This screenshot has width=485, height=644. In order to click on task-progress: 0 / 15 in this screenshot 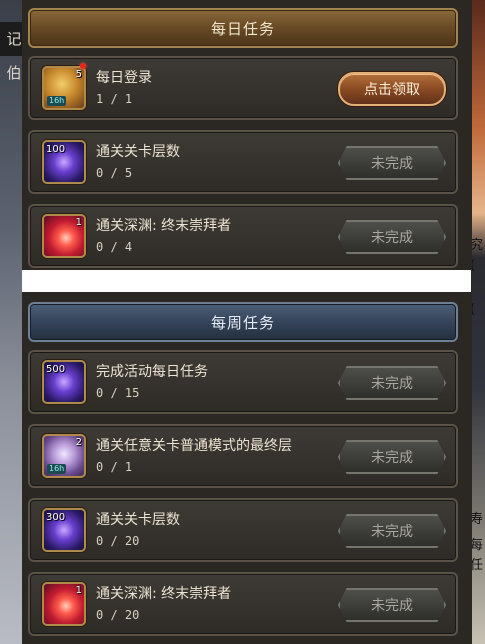, I will do `click(118, 393)`.